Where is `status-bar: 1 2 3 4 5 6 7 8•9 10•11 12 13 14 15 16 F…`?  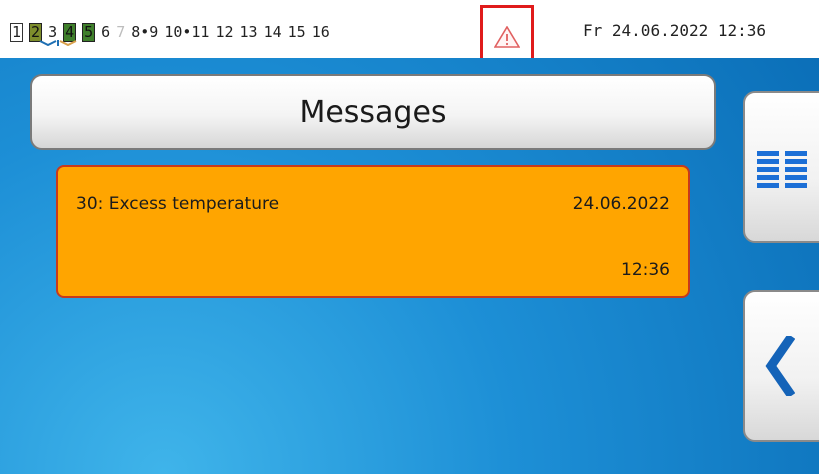
status-bar: 1 2 3 4 5 6 7 8•9 10•11 12 13 14 15 16 F… is located at coordinates (409, 34).